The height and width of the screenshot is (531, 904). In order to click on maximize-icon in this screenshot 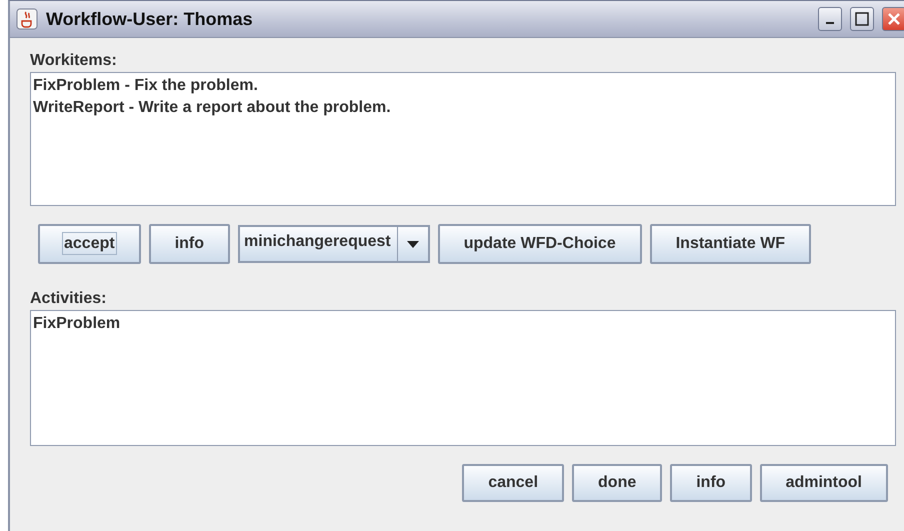, I will do `click(862, 19)`.